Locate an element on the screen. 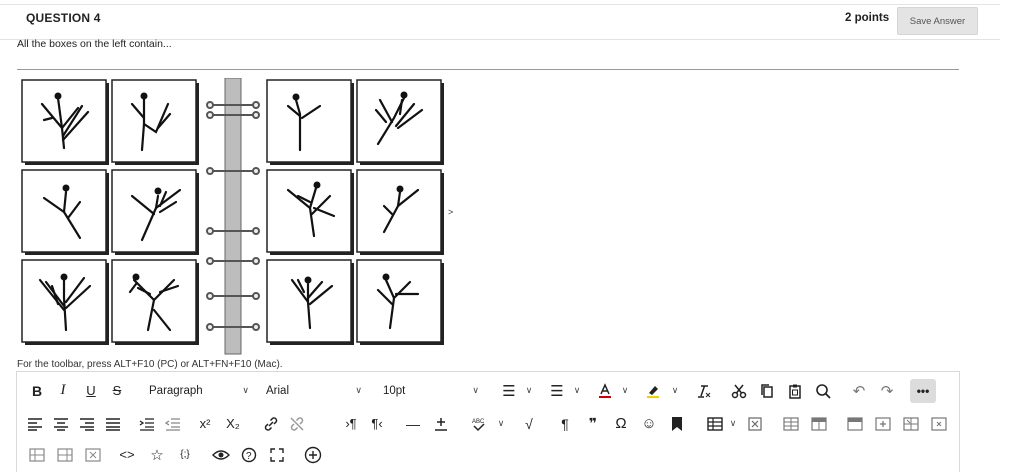  font-size-select: 10pt ∨ is located at coordinates (431, 391).